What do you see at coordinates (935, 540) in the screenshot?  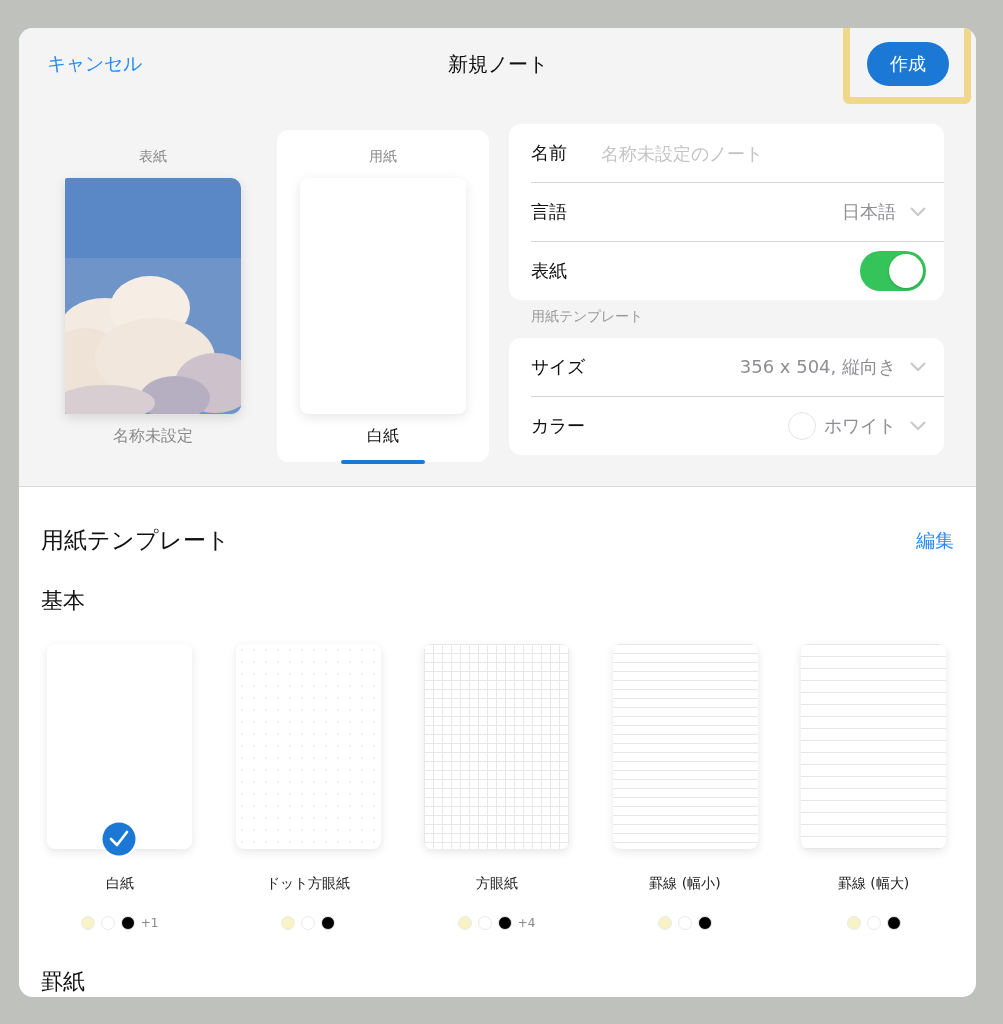 I see `edit-link: 編集` at bounding box center [935, 540].